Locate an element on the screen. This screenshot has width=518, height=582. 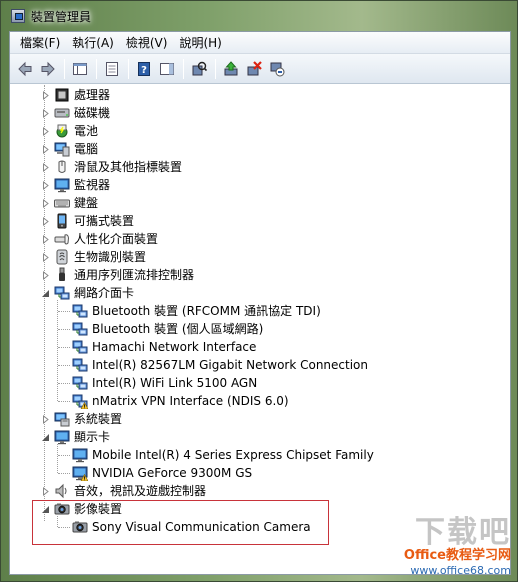
display-adapter-icon is located at coordinates (80, 455).